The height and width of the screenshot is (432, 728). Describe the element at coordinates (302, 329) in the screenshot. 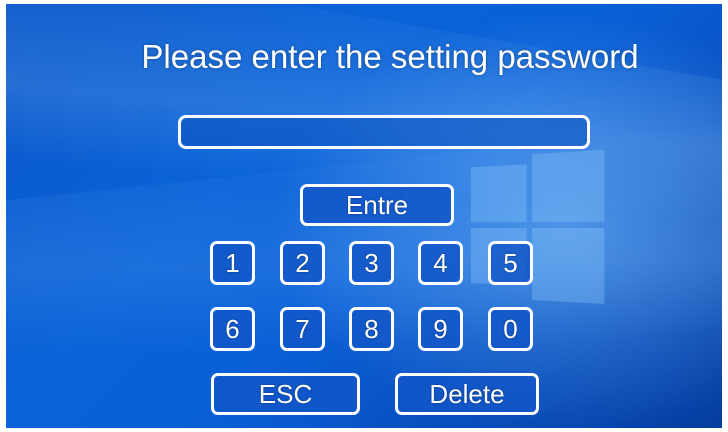

I see `key-7-button: 7` at that location.